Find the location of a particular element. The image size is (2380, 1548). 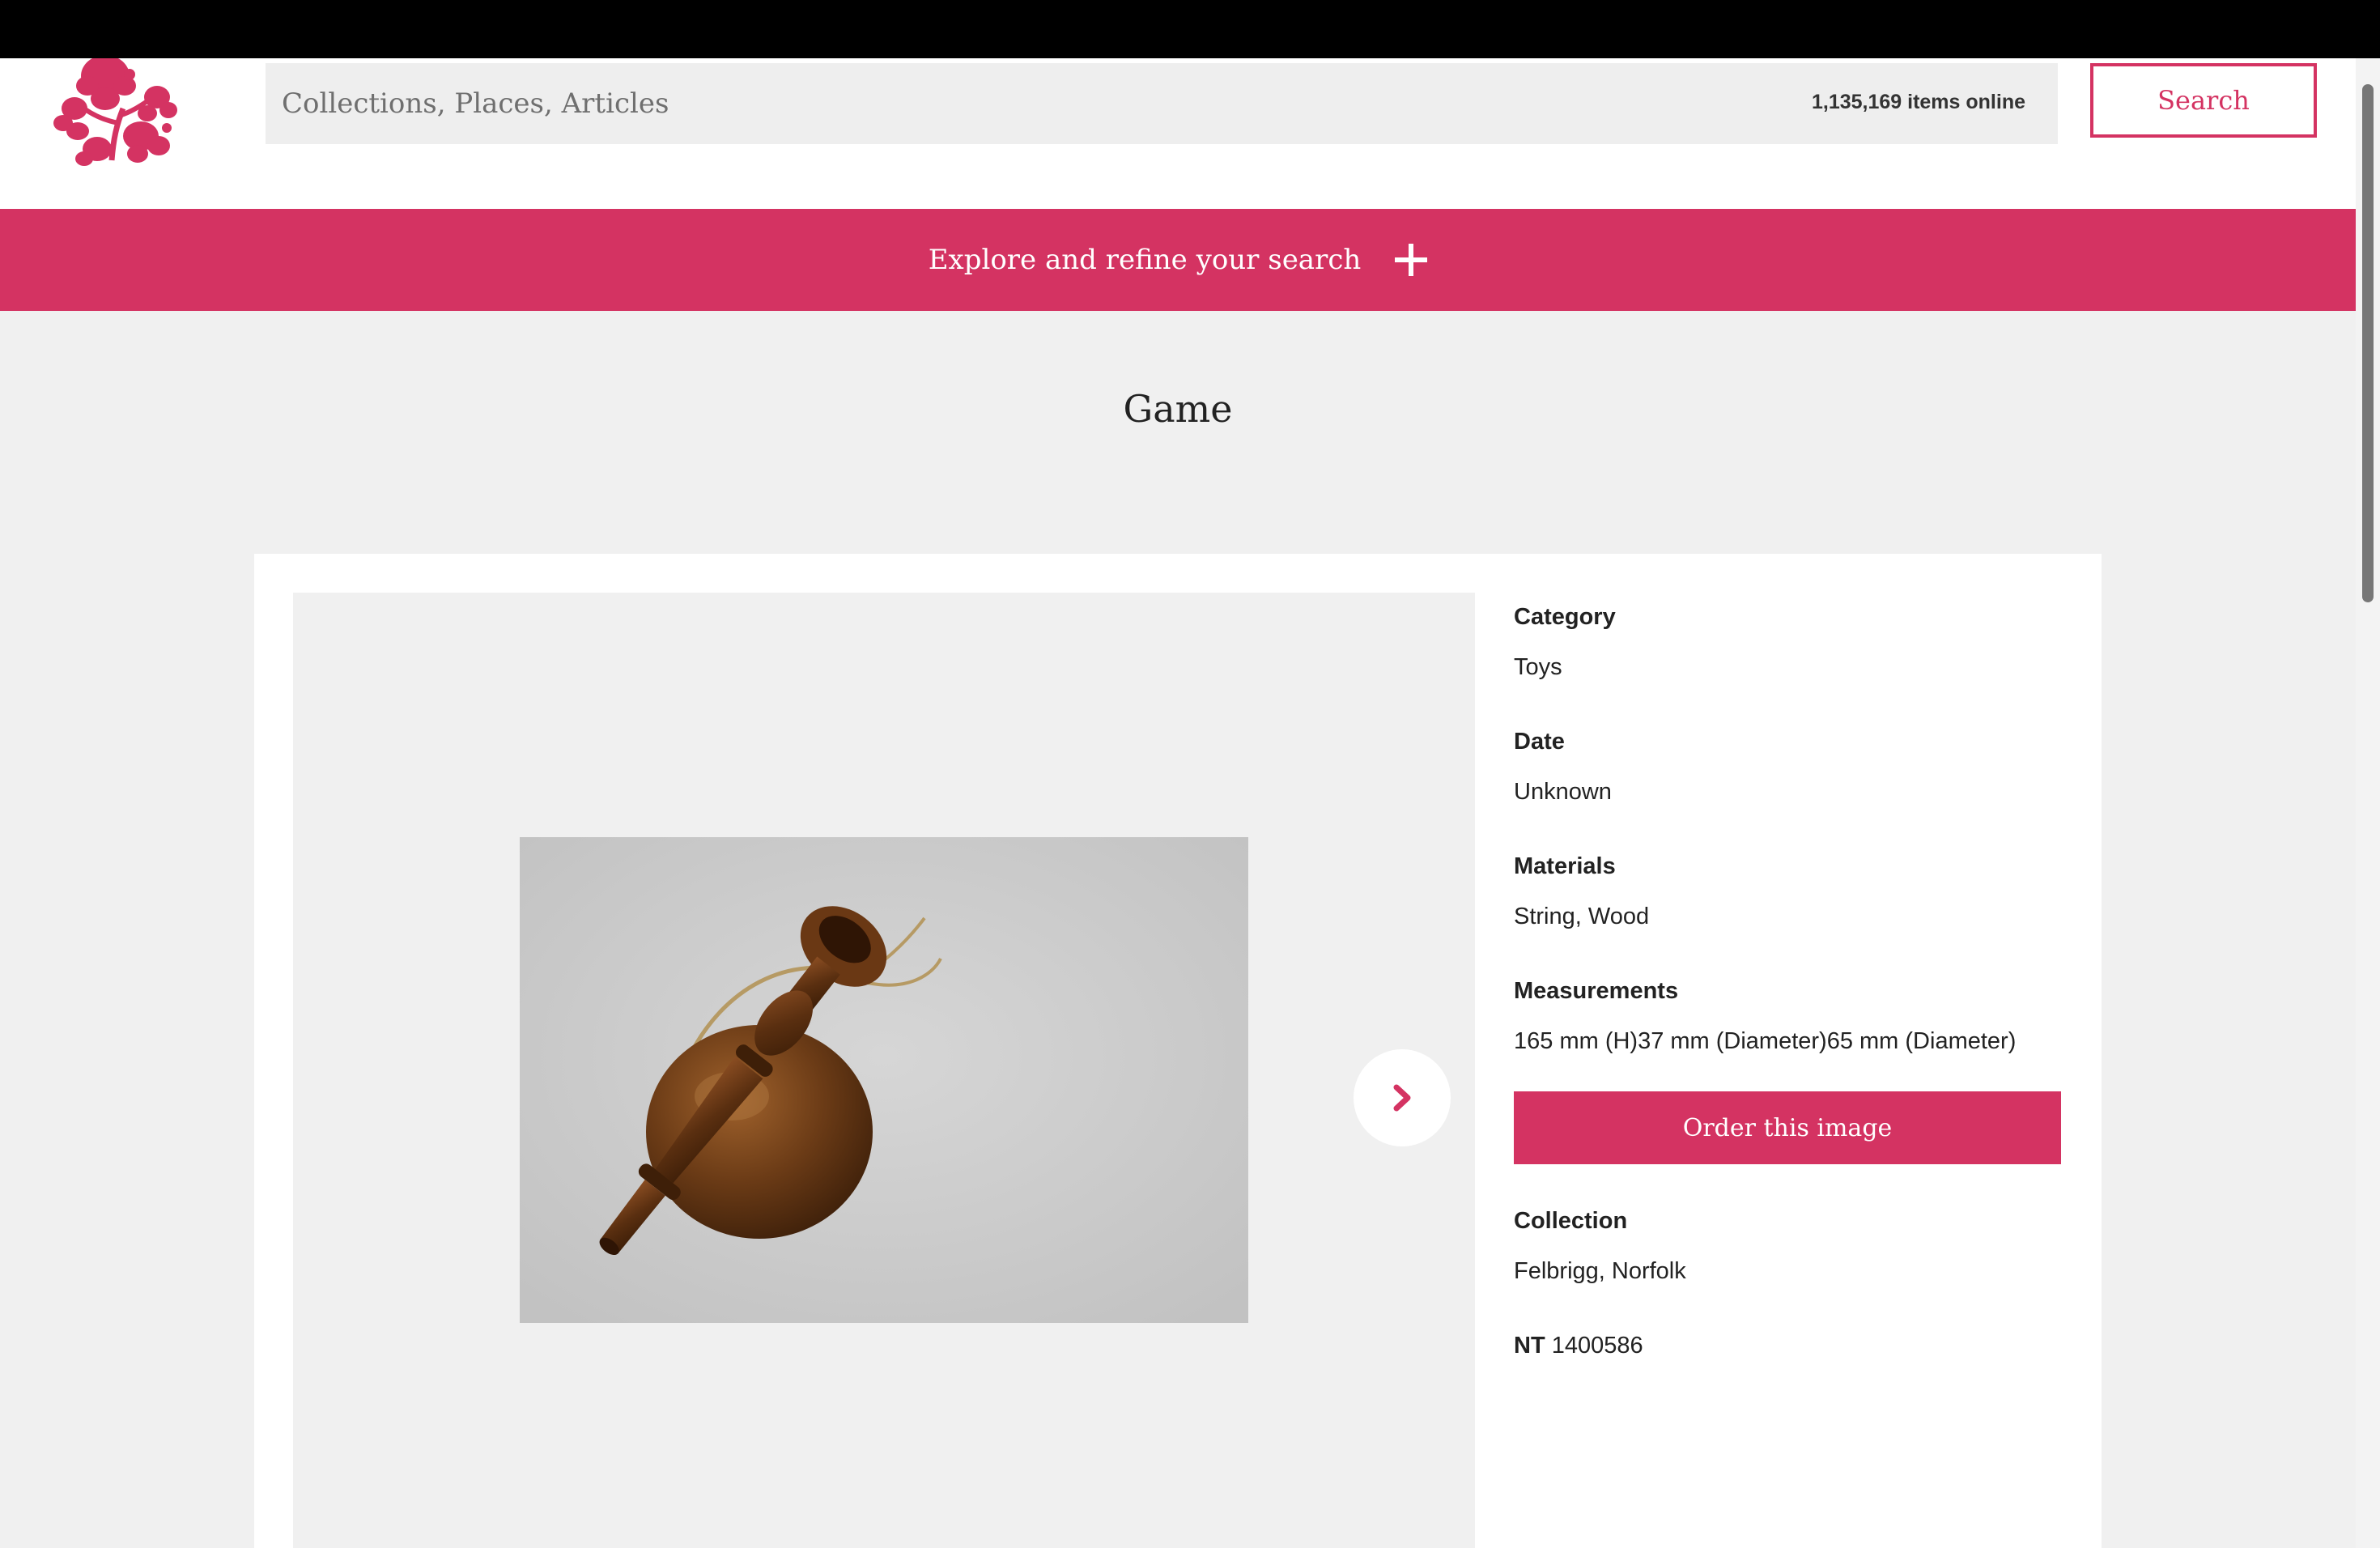

oak-leaf-logo is located at coordinates (114, 114).